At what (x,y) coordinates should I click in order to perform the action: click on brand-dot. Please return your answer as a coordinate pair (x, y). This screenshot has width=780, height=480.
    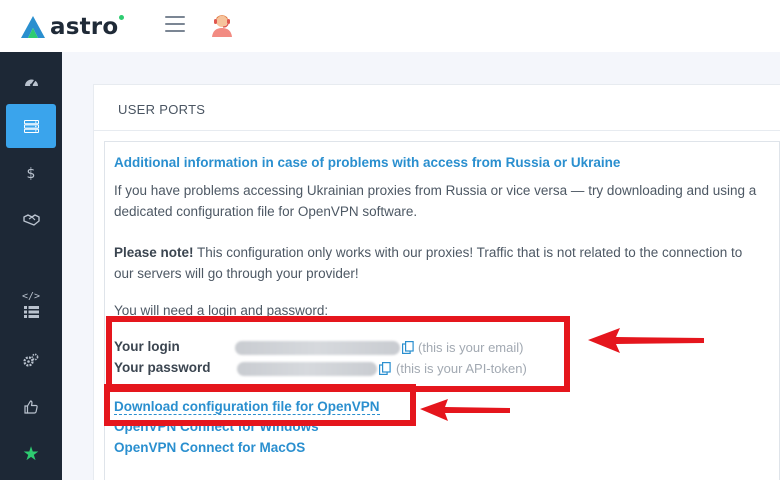
    Looking at the image, I should click on (122, 17).